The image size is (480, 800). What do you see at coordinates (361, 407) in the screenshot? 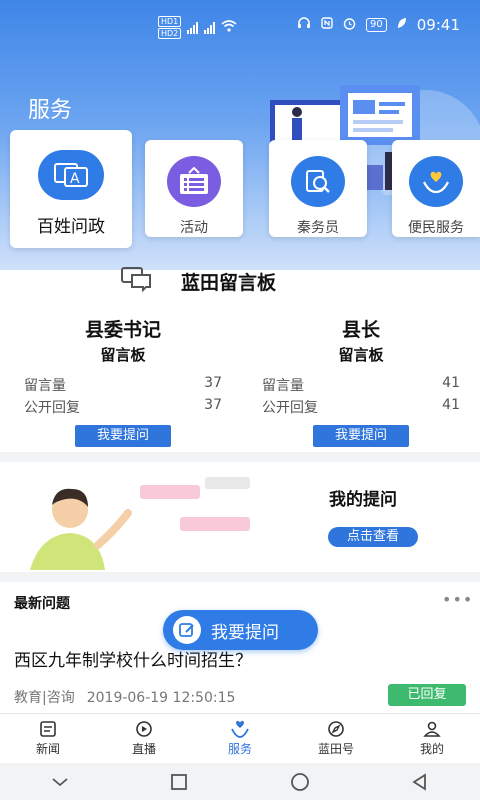
I see `stat-row-replies: 公开回复 41` at bounding box center [361, 407].